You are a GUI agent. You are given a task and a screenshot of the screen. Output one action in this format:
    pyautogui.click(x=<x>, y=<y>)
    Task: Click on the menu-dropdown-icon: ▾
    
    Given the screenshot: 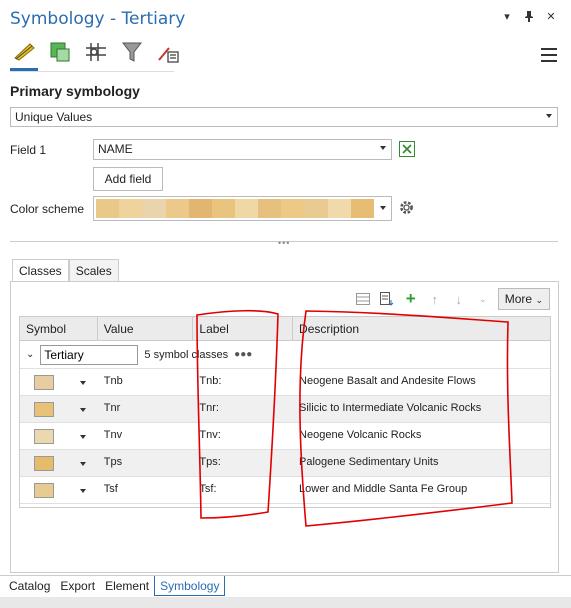 What is the action you would take?
    pyautogui.click(x=507, y=17)
    